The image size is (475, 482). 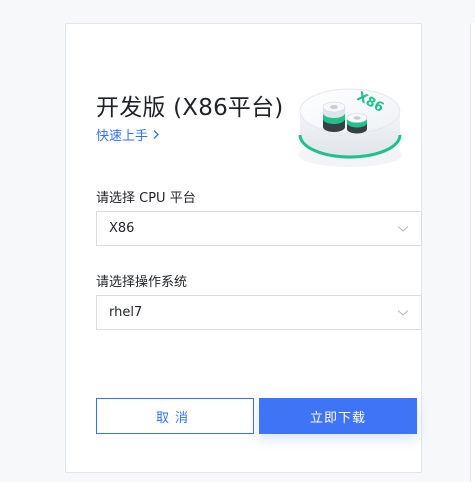 I want to click on cpu-platform-value: X86, so click(x=122, y=228).